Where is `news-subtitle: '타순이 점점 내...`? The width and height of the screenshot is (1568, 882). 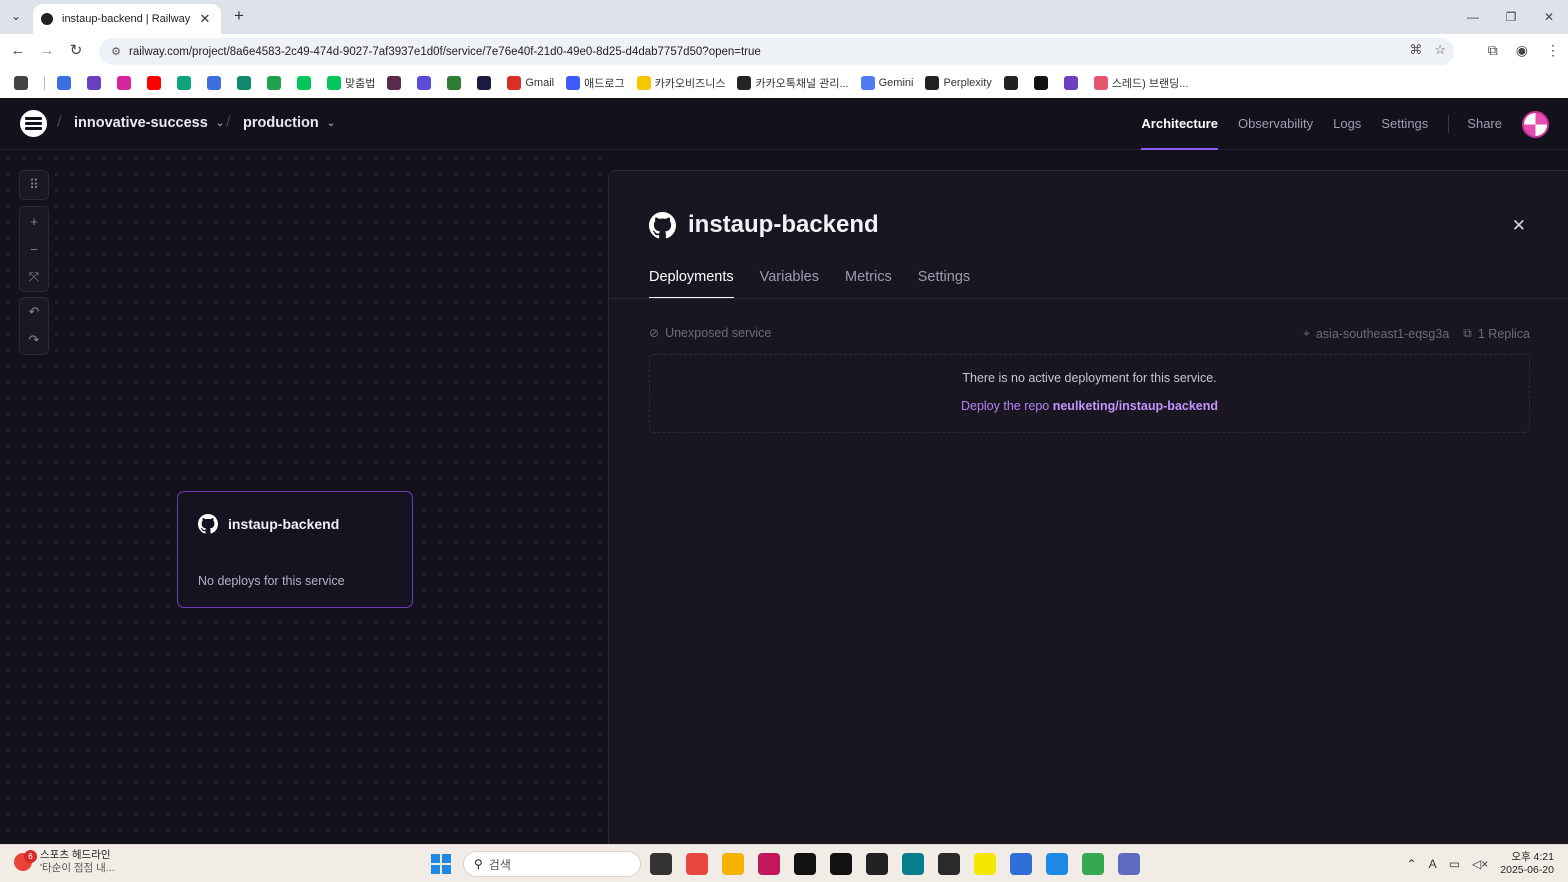
news-subtitle: '타순이 점점 내... is located at coordinates (77, 868).